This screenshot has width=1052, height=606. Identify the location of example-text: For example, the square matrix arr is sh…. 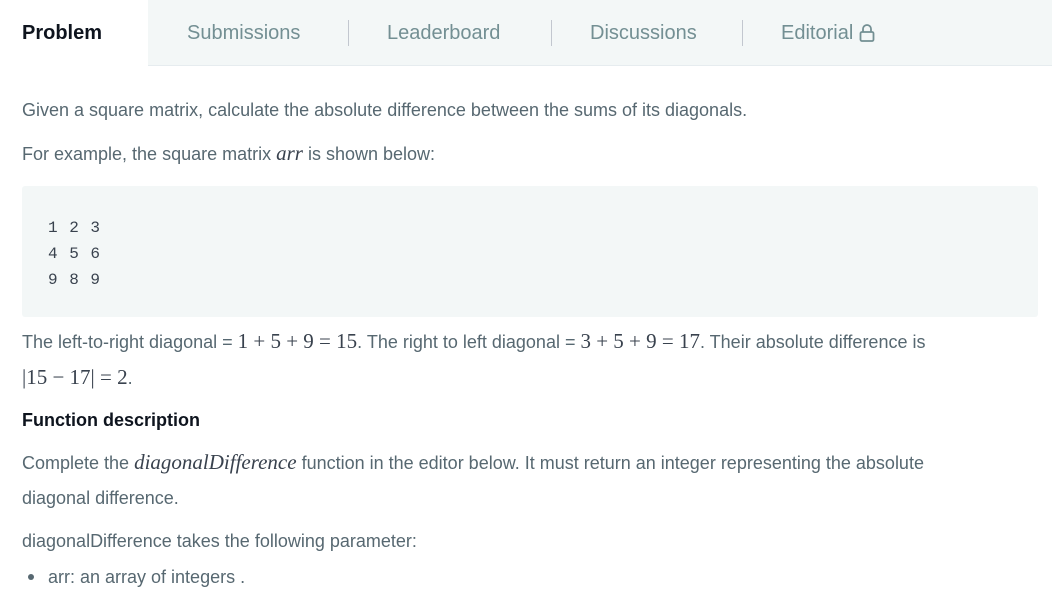
(228, 153).